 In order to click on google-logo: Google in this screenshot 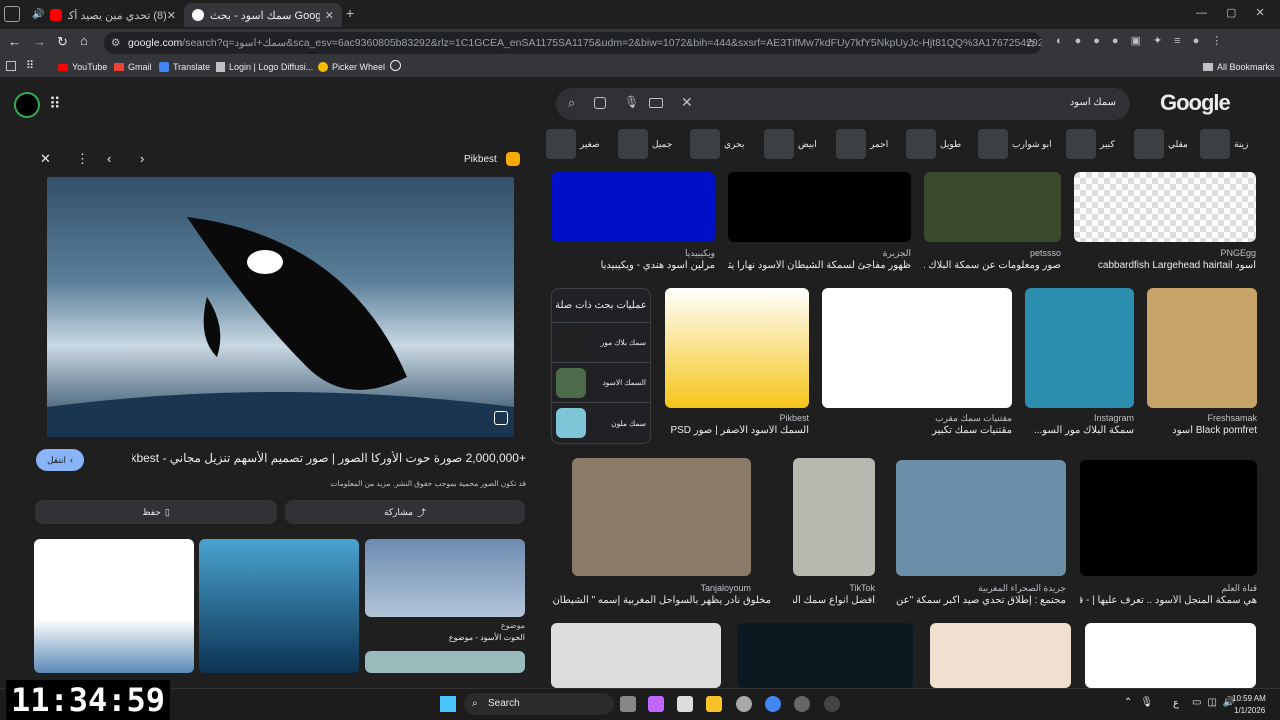, I will do `click(1195, 103)`.